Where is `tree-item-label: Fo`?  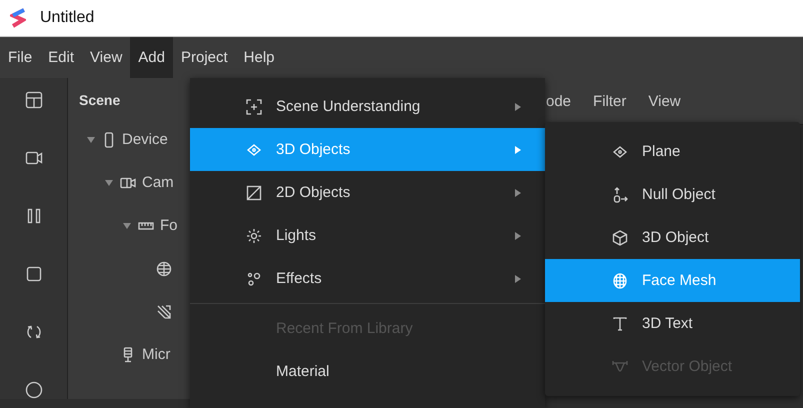
tree-item-label: Fo is located at coordinates (169, 225).